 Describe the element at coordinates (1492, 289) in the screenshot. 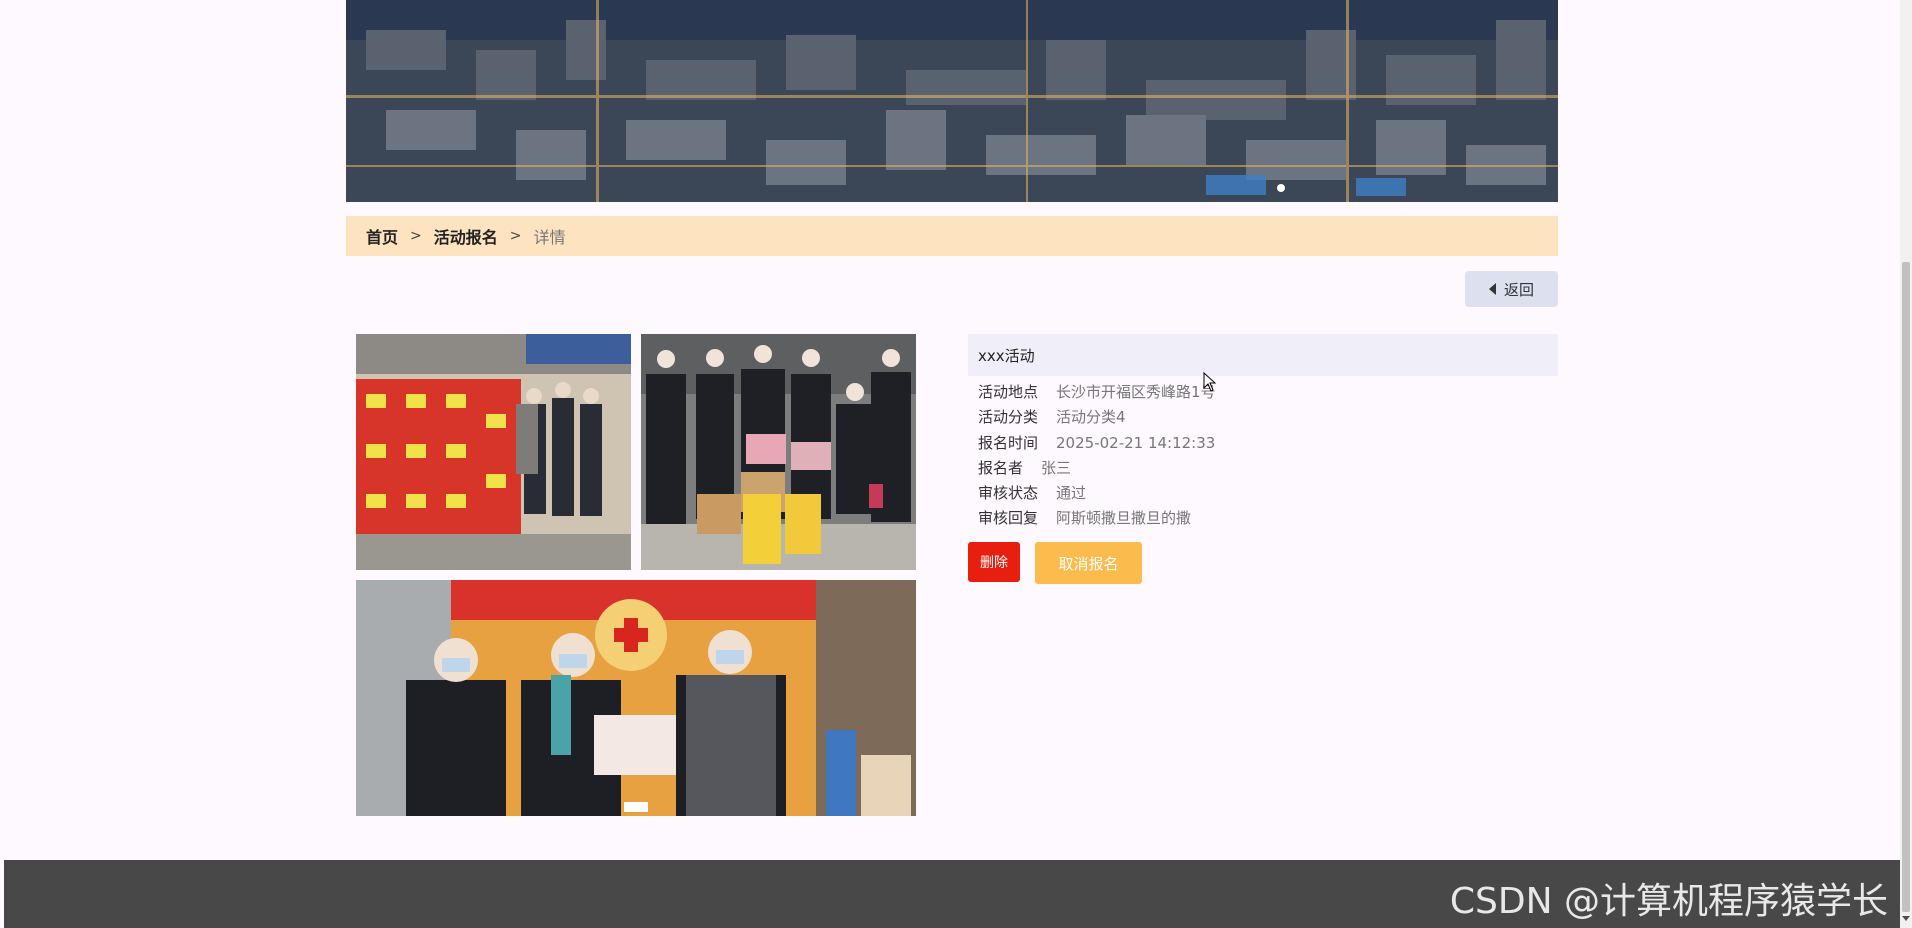

I see `caret-left-icon` at that location.